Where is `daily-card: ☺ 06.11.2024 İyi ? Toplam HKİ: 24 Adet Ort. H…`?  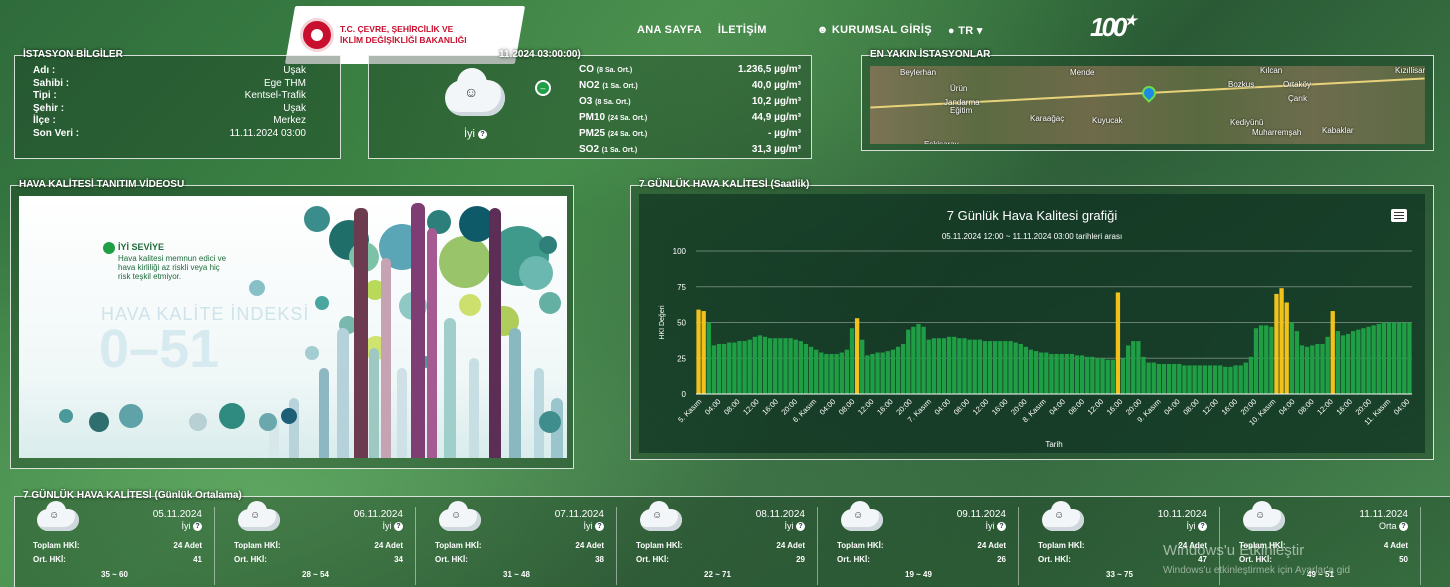 daily-card: ☺ 06.11.2024 İyi ? Toplam HKİ: 24 Adet Ort. H… is located at coordinates (316, 543).